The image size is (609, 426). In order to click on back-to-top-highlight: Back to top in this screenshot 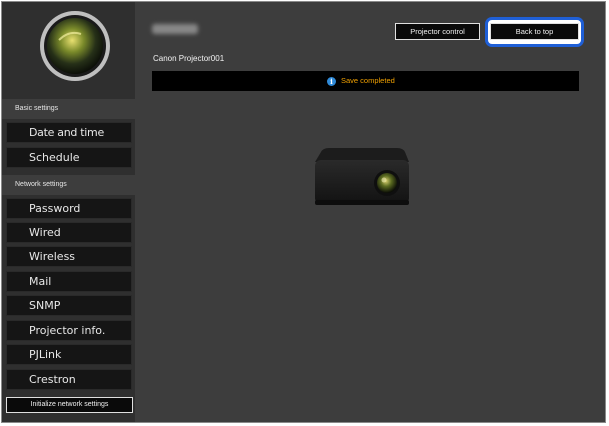, I will do `click(534, 32)`.